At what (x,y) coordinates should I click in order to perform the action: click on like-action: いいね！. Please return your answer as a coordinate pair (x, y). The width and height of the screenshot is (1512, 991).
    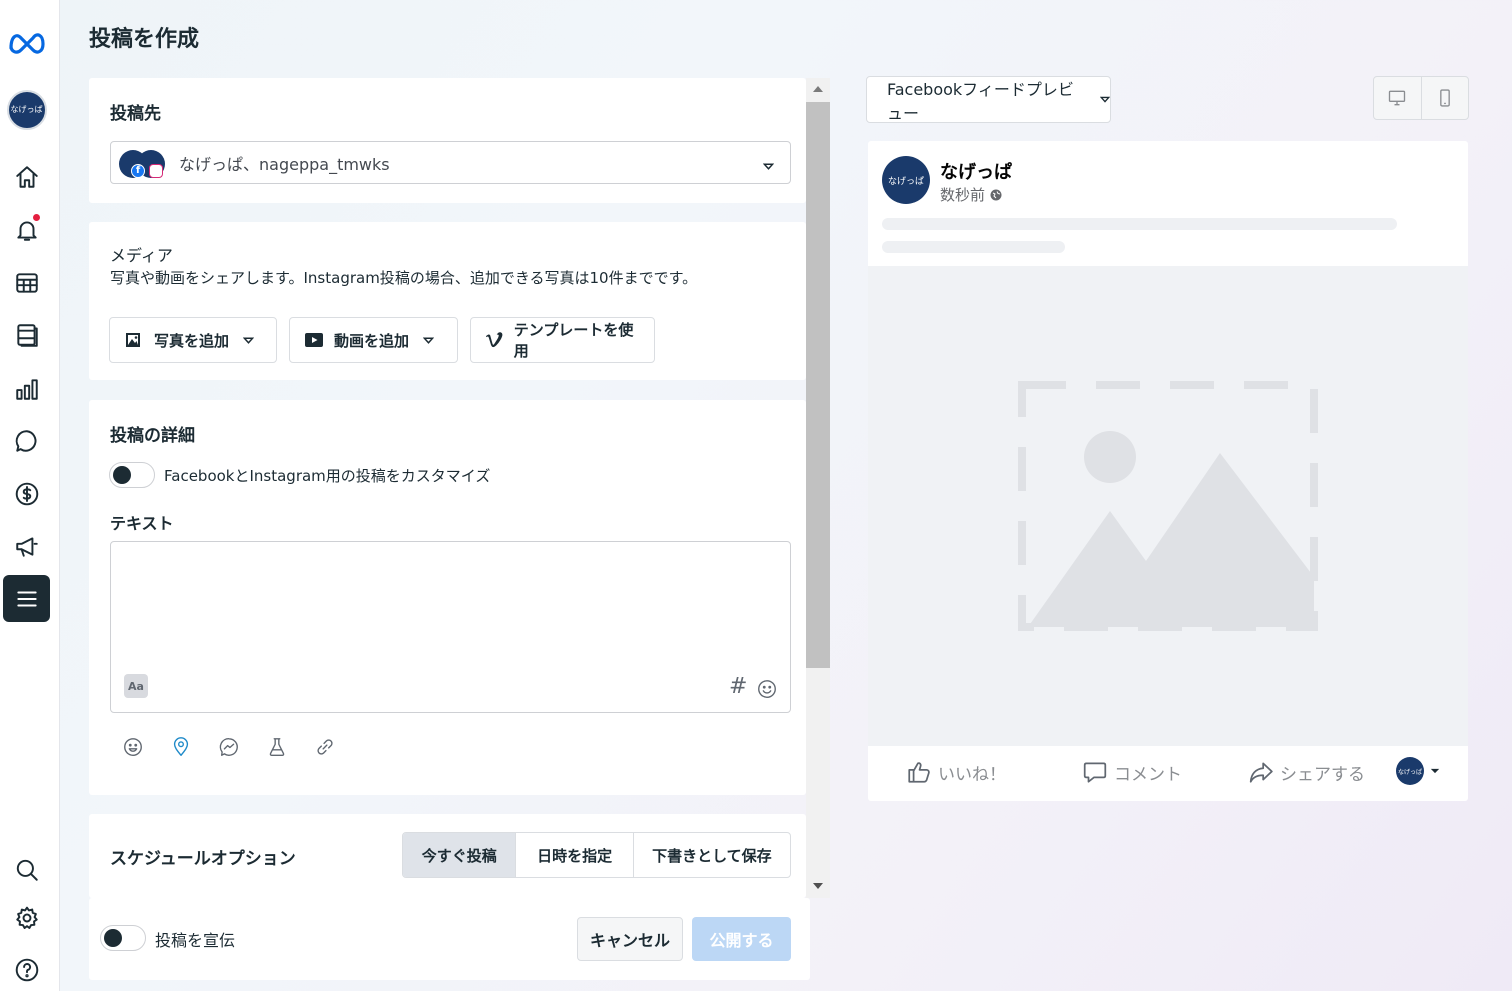
    Looking at the image, I should click on (956, 772).